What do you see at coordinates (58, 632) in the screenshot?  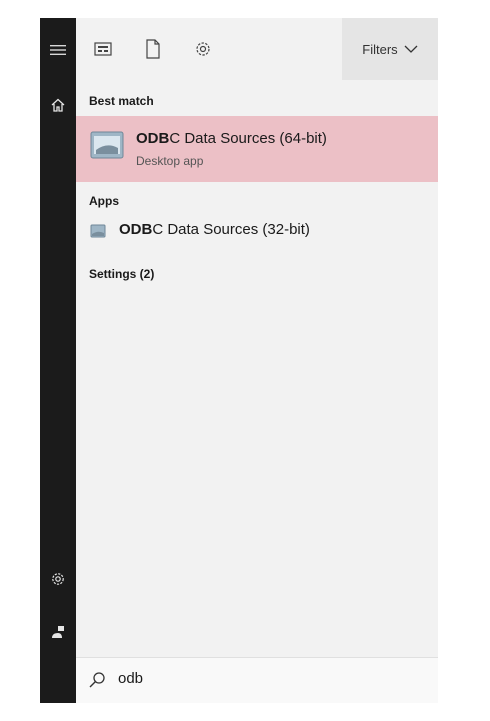 I see `user-icon` at bounding box center [58, 632].